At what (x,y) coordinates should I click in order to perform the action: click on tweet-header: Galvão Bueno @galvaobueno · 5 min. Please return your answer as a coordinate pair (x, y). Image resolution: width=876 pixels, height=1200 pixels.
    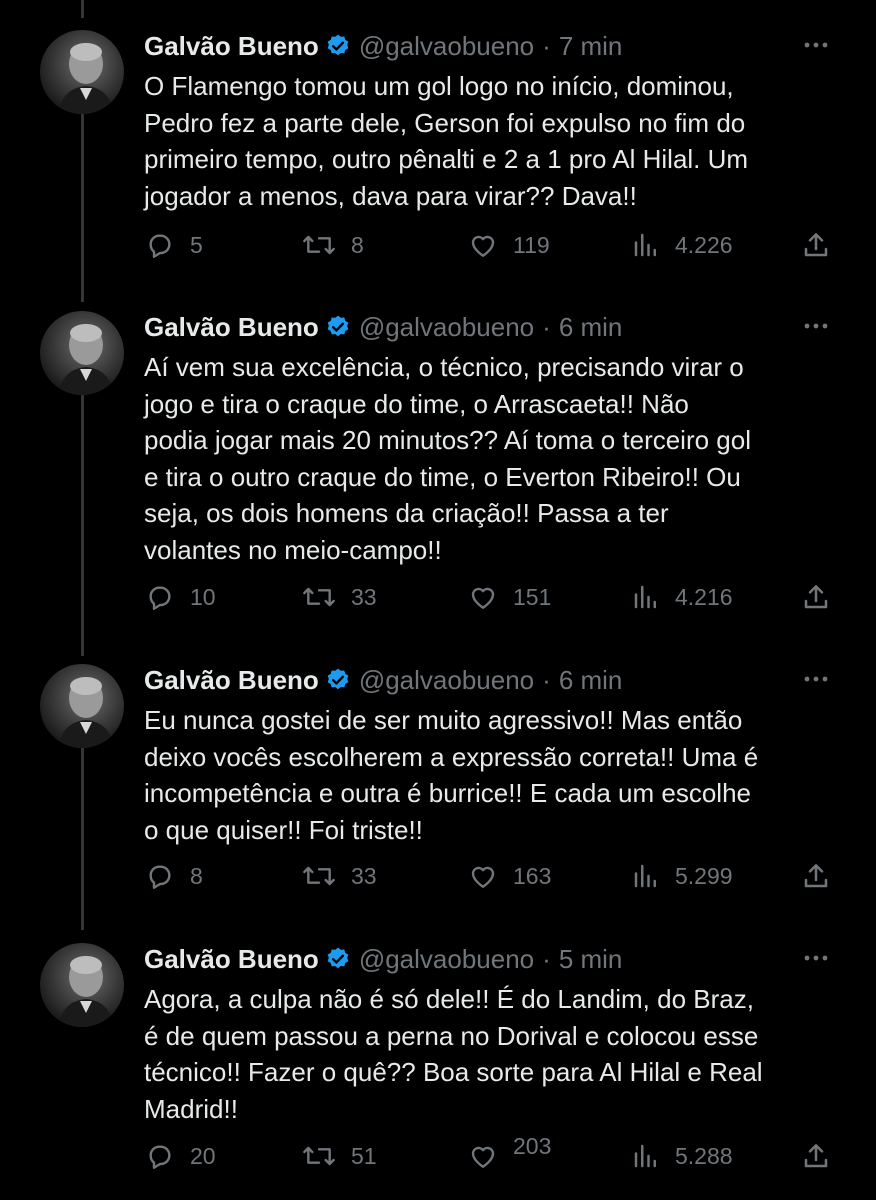
    Looking at the image, I should click on (494, 959).